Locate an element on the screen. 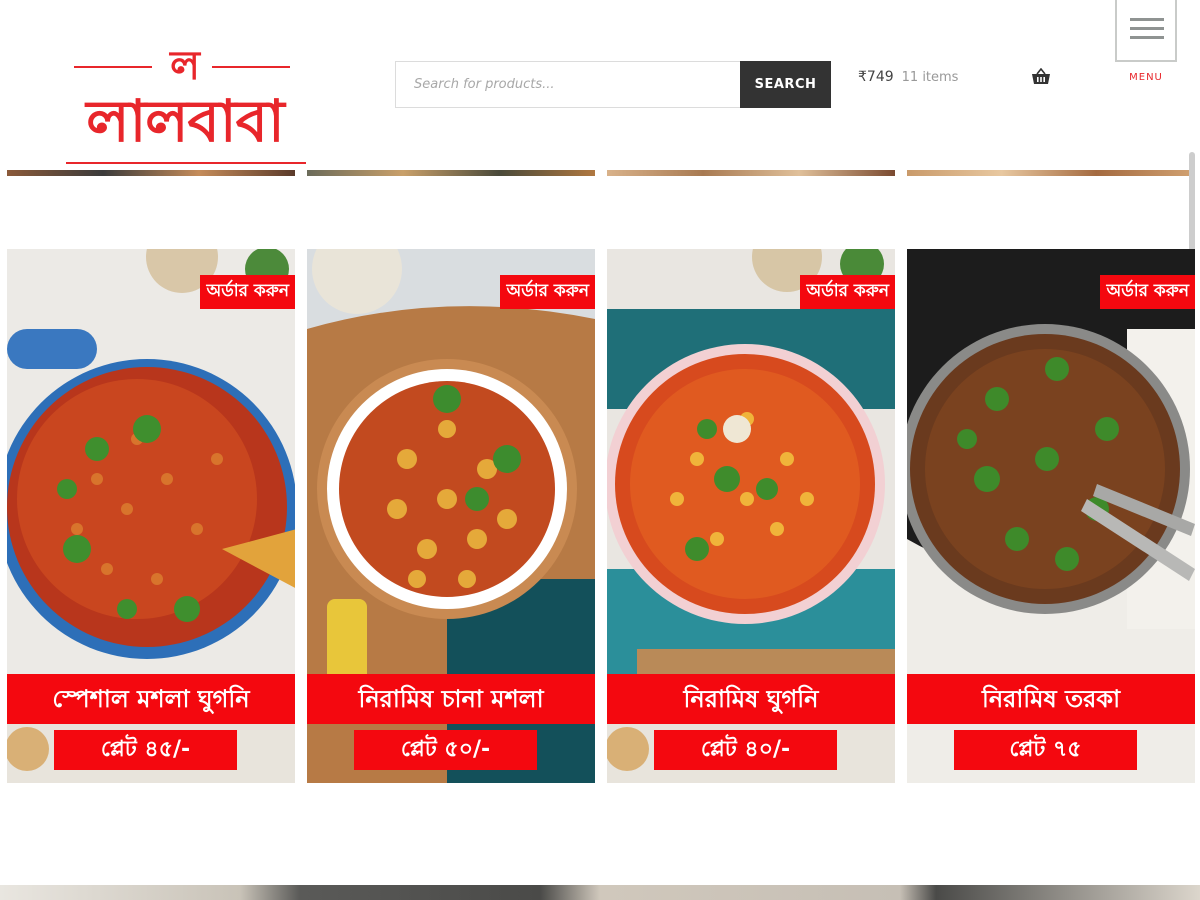  product-card: অর্ডার করুন নিরামিষ চানা মশলা প্লেট ৫০/- is located at coordinates (451, 516).